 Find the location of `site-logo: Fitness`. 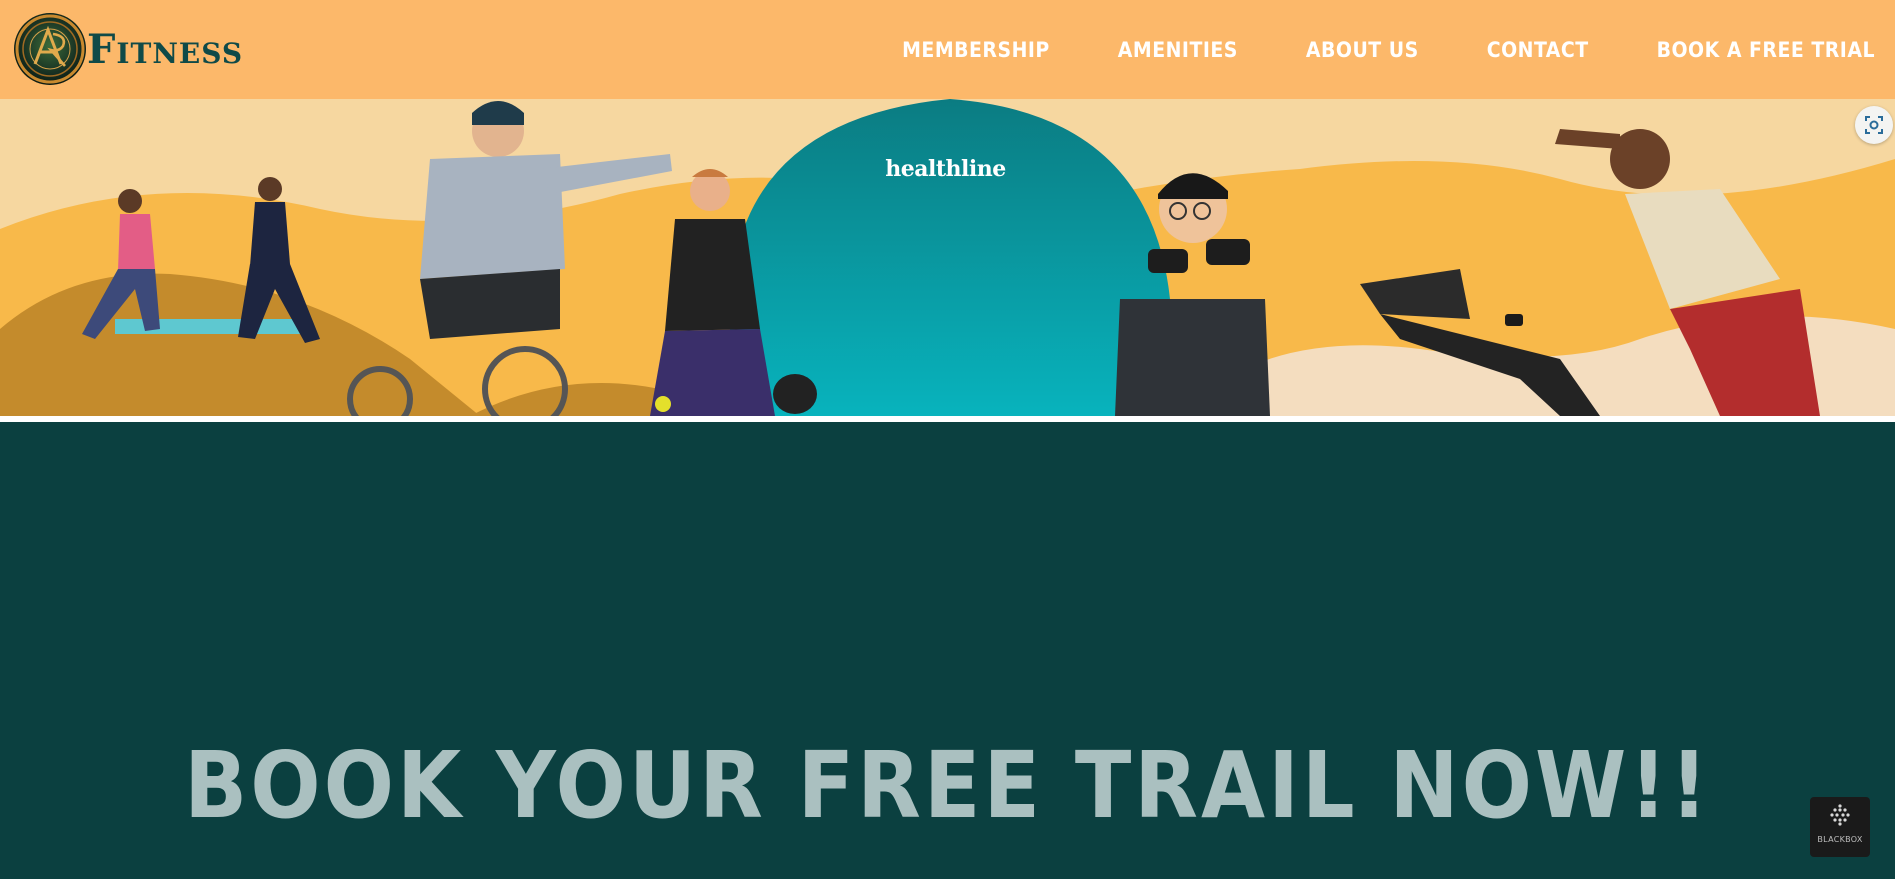

site-logo: Fitness is located at coordinates (143, 49).